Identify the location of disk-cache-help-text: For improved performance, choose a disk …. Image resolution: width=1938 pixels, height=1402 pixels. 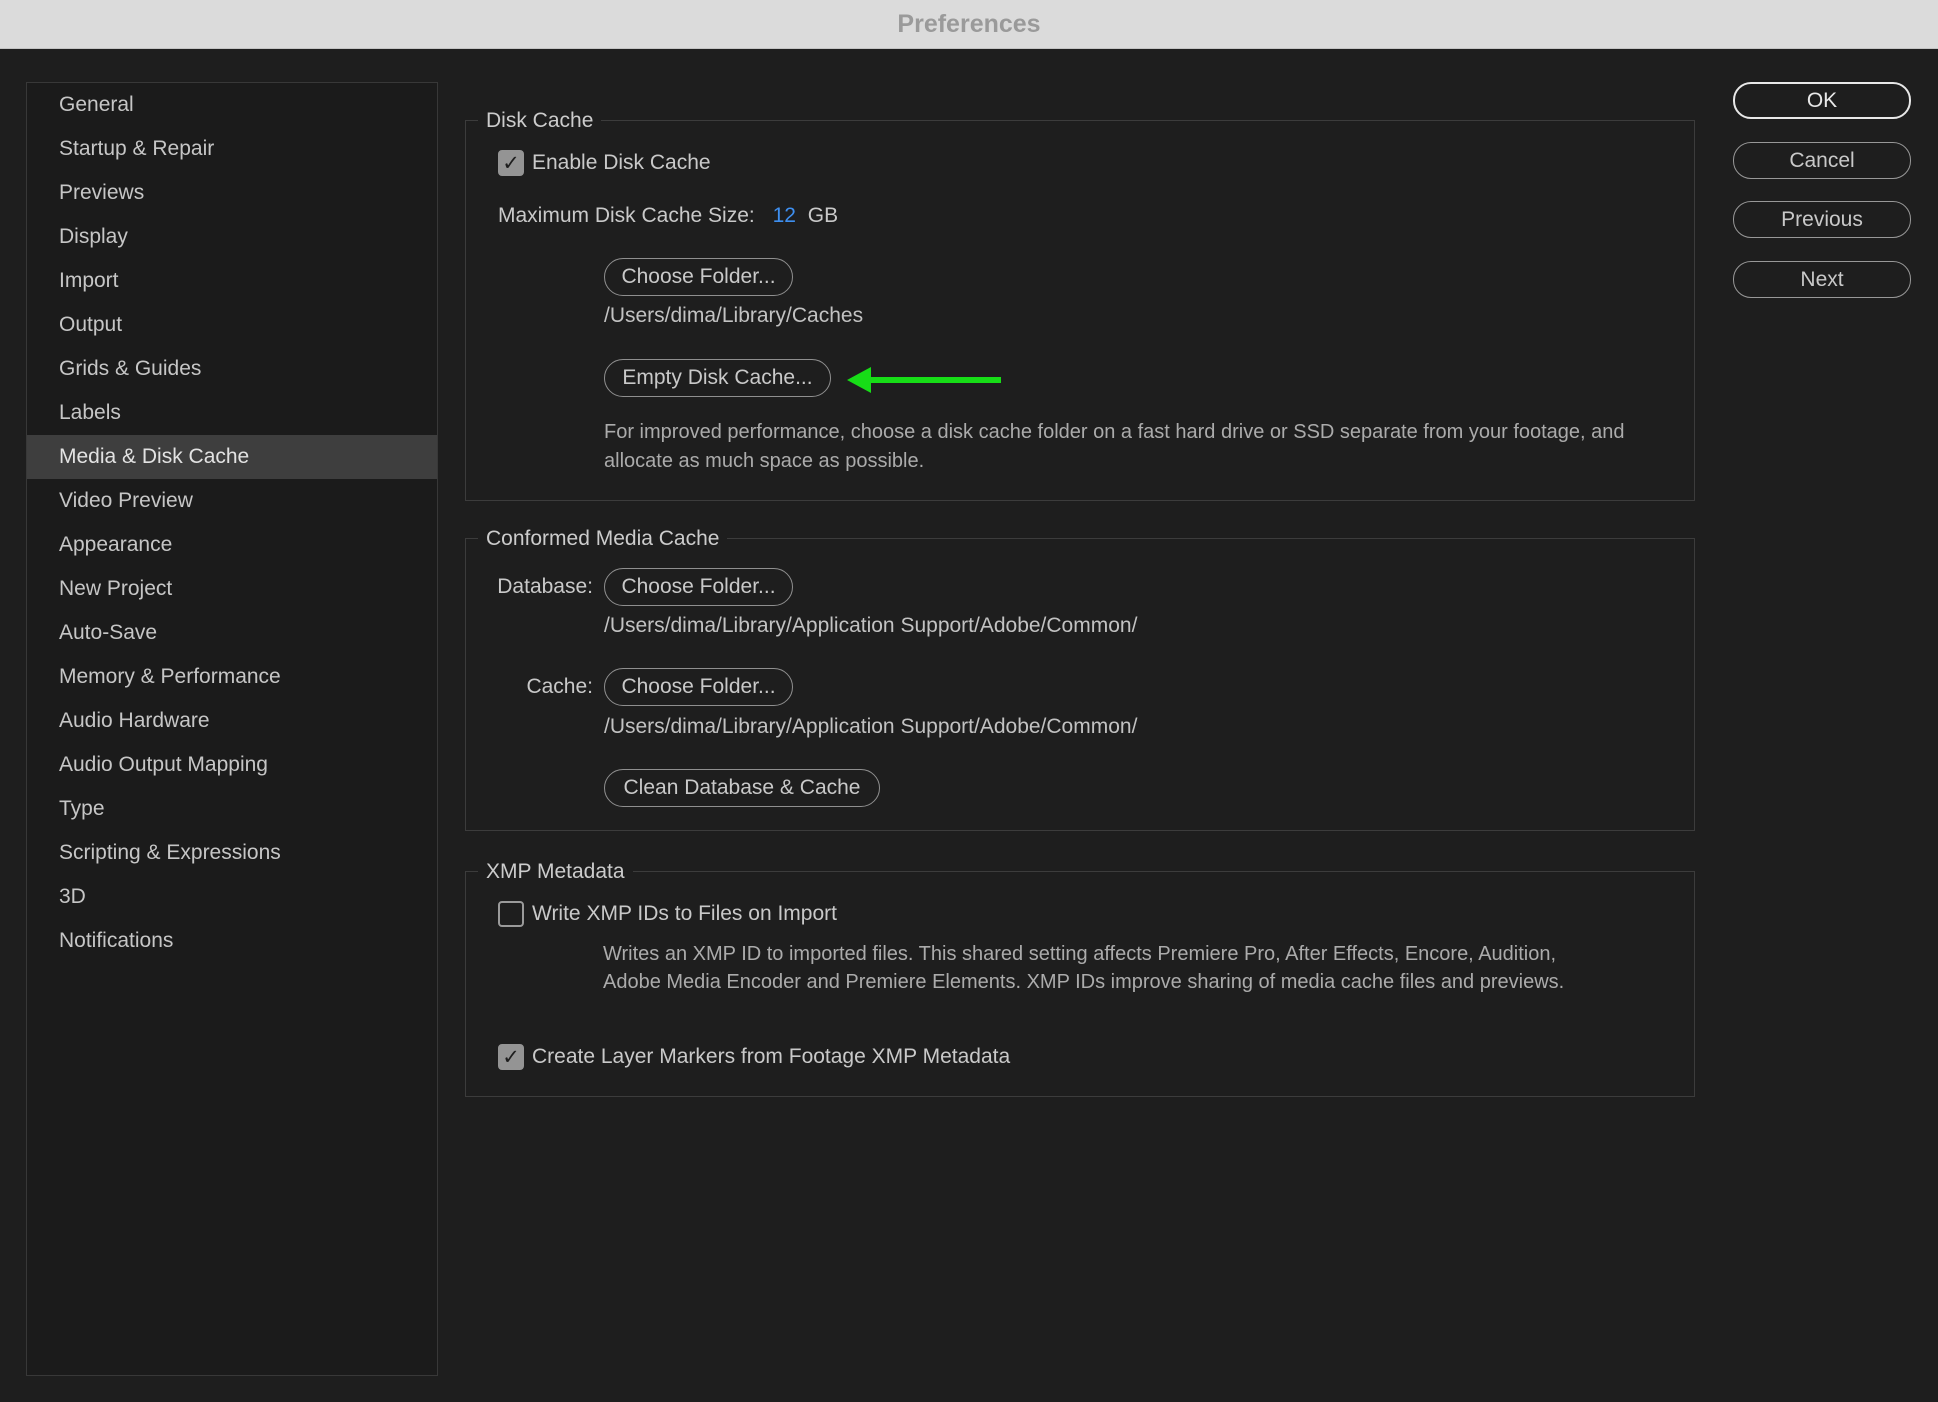
(1114, 446).